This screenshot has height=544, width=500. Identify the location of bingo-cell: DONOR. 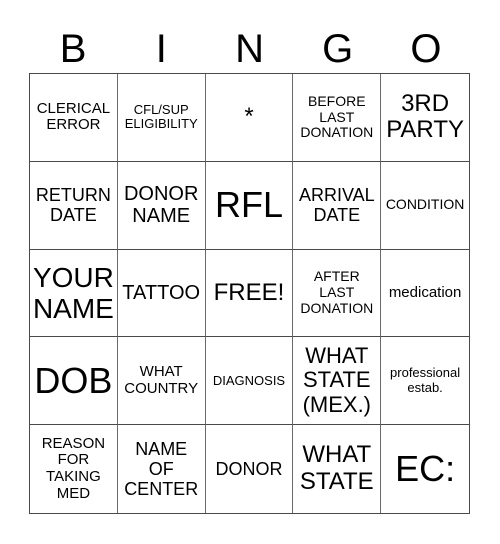
(250, 469).